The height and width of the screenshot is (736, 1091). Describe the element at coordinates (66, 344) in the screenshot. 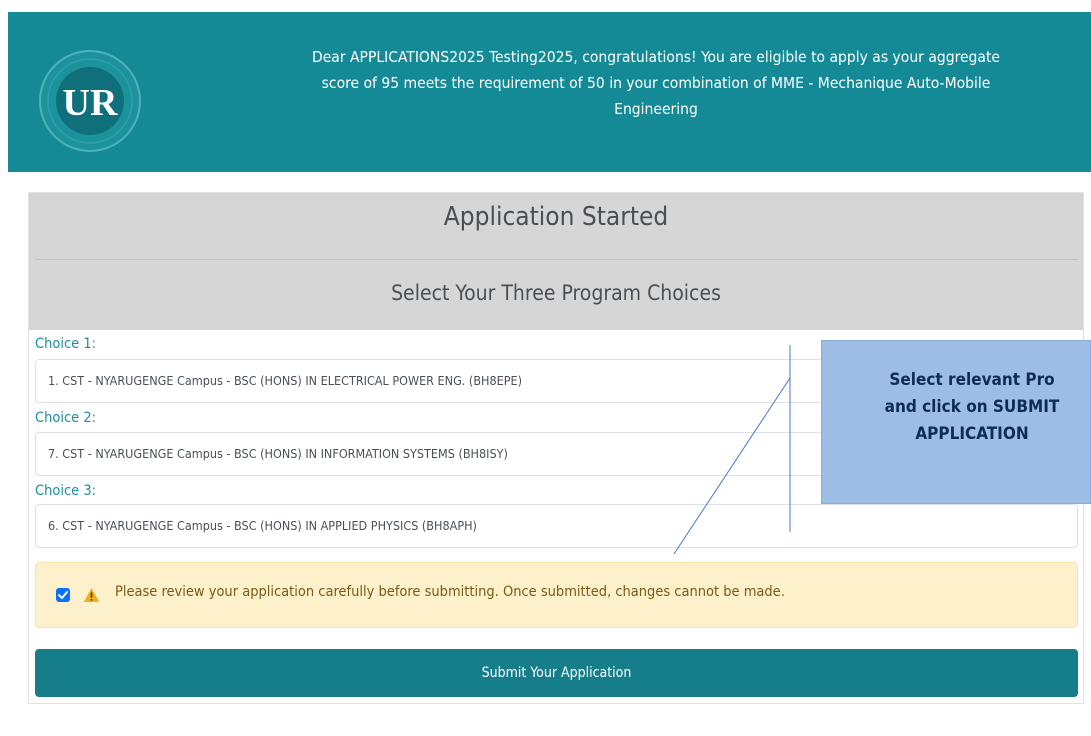

I see `choice-1-label: Choice 1:` at that location.